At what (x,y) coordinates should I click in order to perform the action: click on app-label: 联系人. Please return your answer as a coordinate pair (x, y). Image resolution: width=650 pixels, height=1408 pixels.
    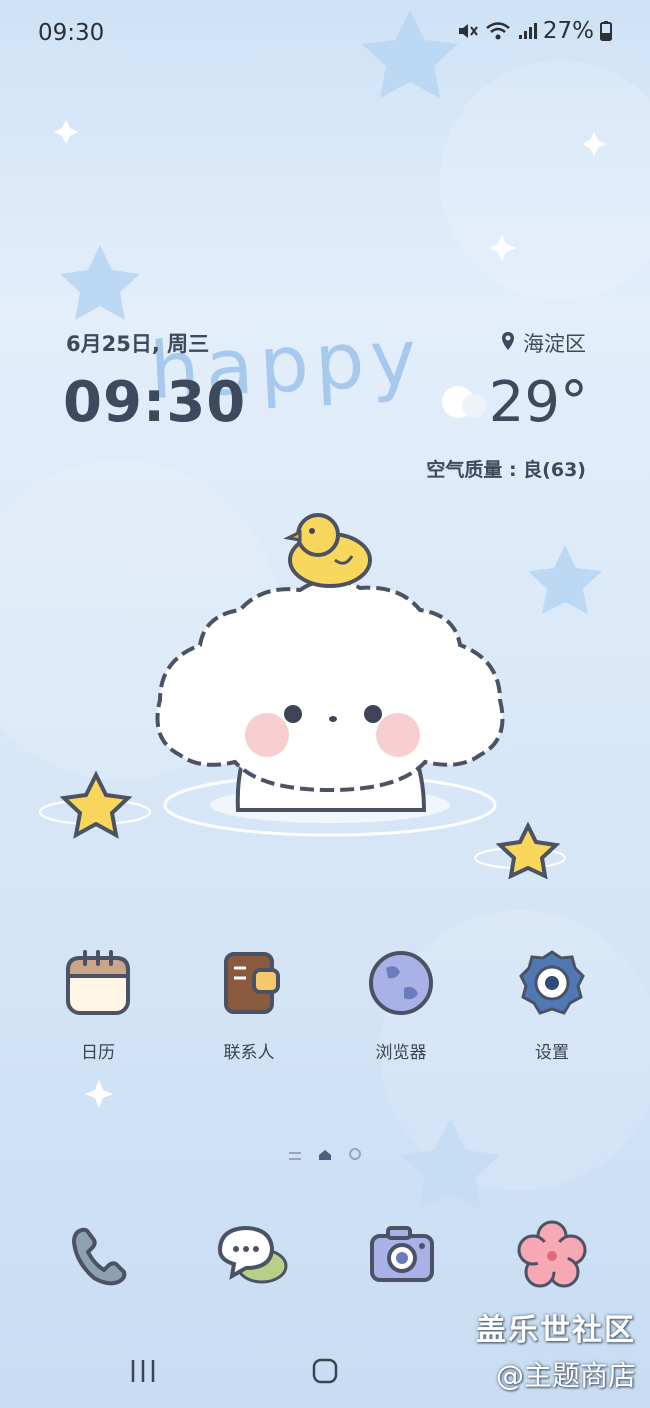
    Looking at the image, I should click on (249, 1053).